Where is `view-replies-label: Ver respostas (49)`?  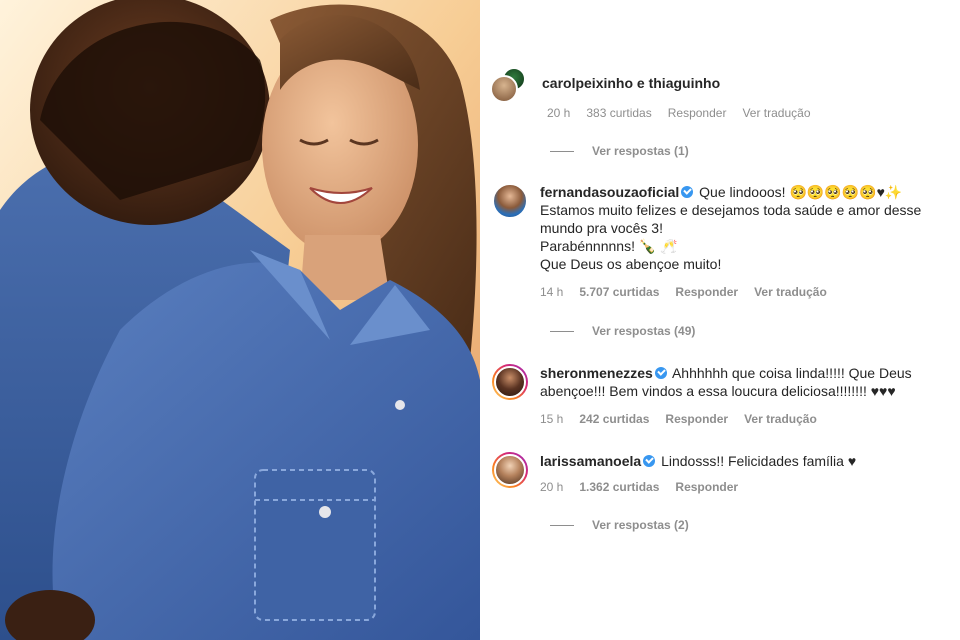
view-replies-label: Ver respostas (49) is located at coordinates (643, 331).